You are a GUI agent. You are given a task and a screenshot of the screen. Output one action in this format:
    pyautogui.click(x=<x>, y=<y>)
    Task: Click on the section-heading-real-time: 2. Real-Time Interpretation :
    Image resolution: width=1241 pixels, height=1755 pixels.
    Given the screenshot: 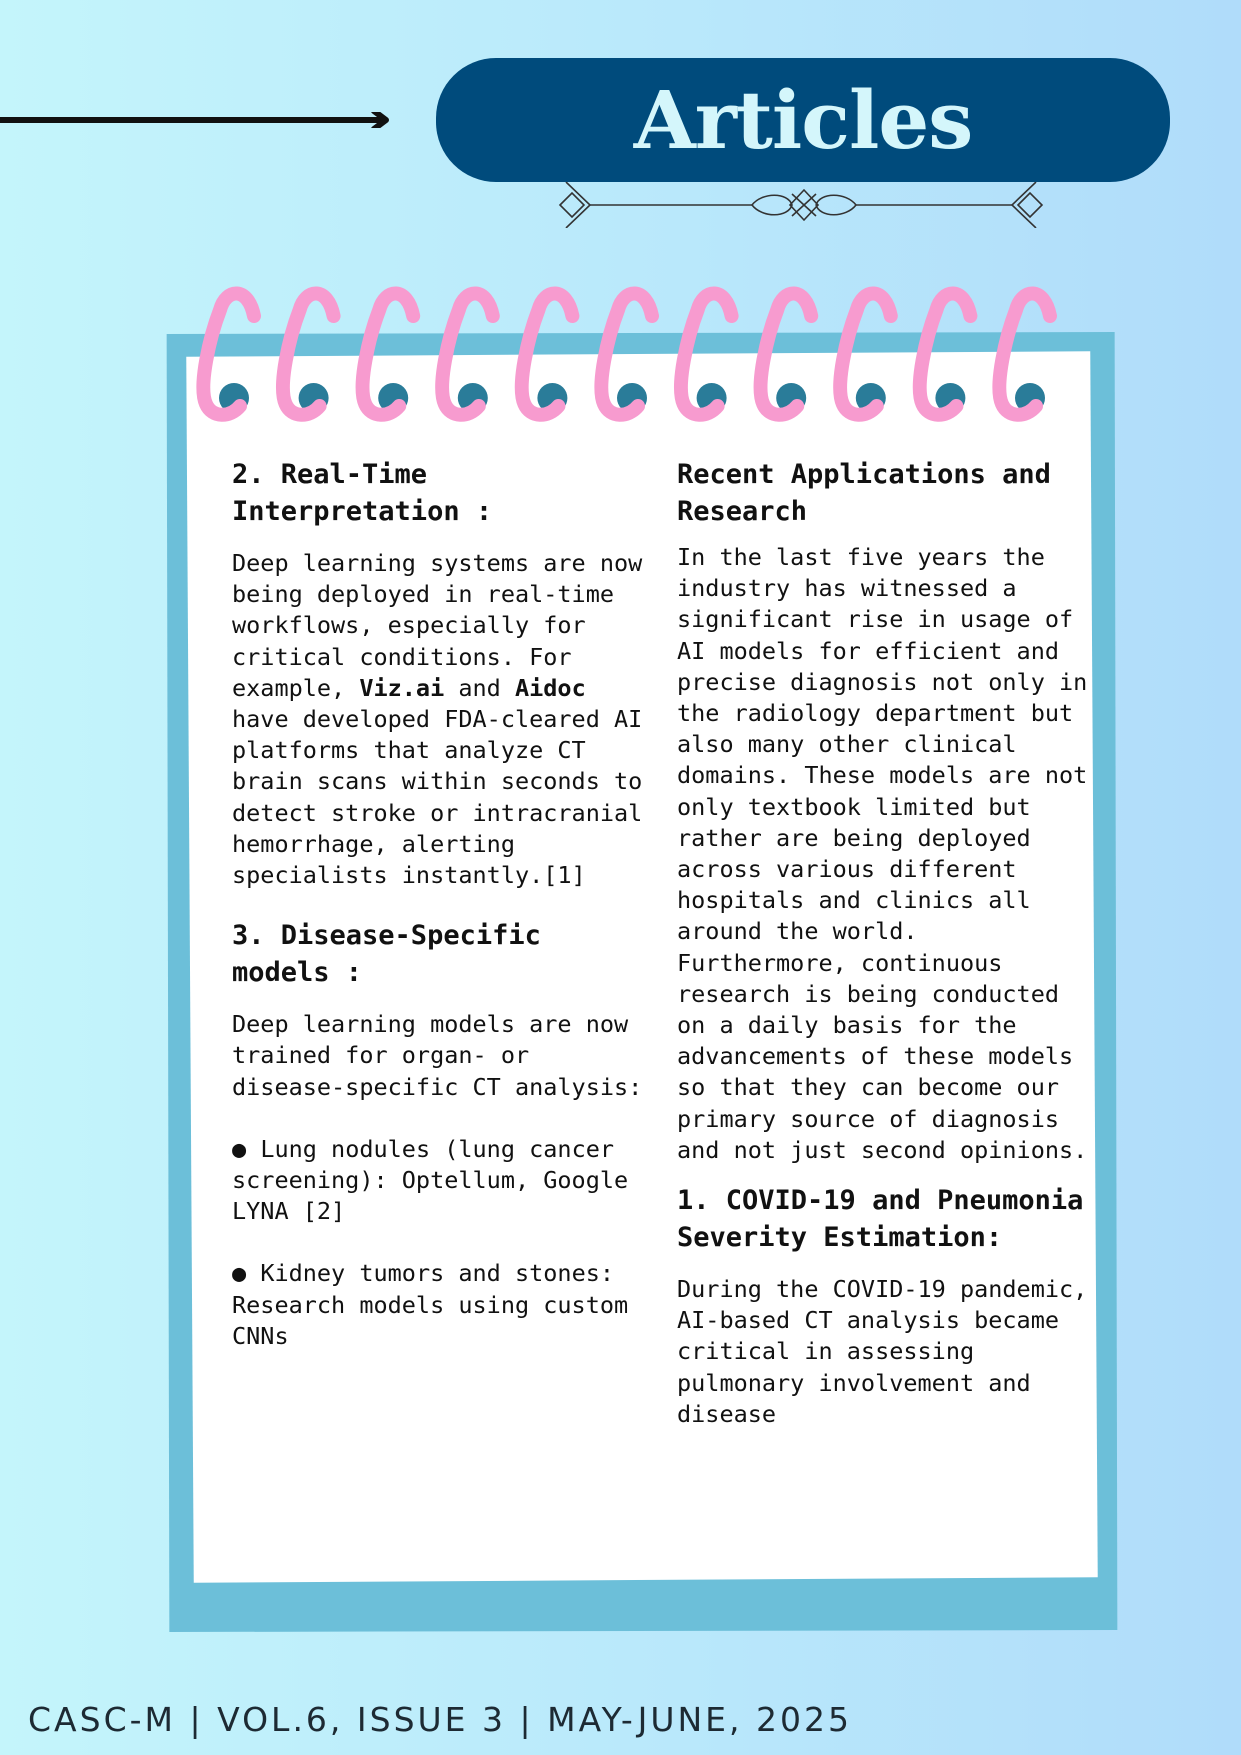 What is the action you would take?
    pyautogui.click(x=362, y=493)
    